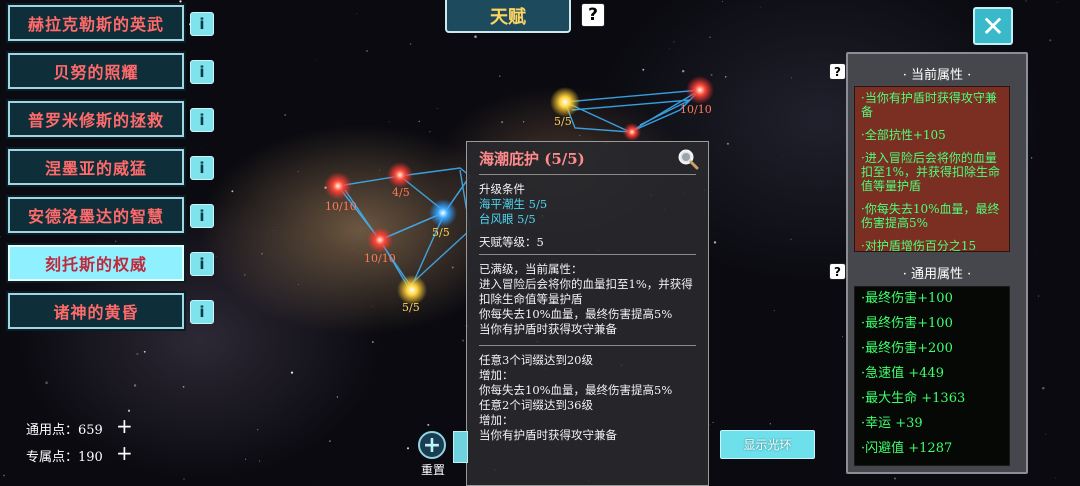 The width and height of the screenshot is (1080, 486). I want to click on show-halo-button: 显示光环, so click(767, 444).